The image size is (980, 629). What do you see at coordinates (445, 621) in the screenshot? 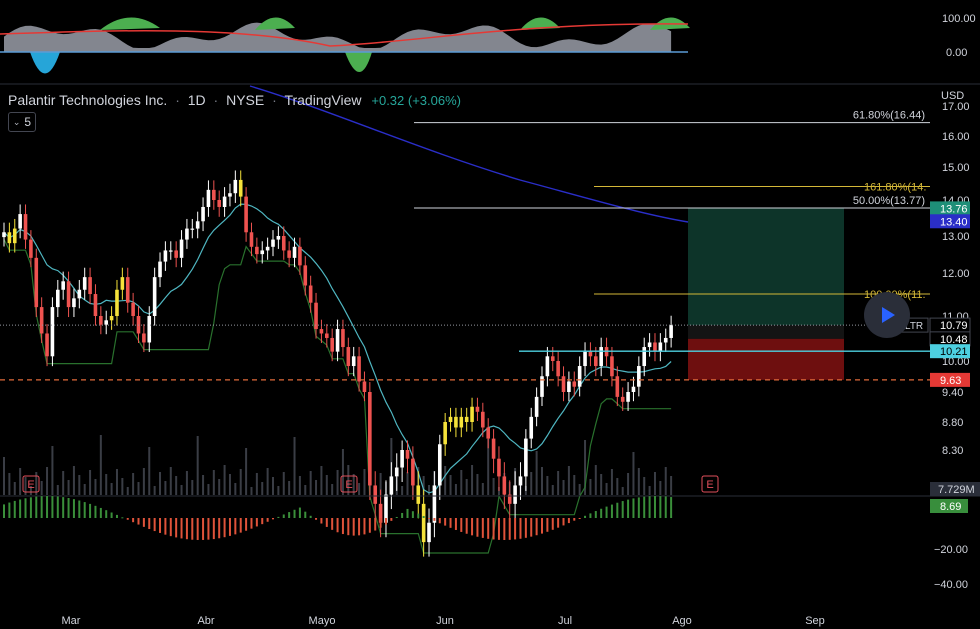
I see `time-tick-label: Jun` at bounding box center [445, 621].